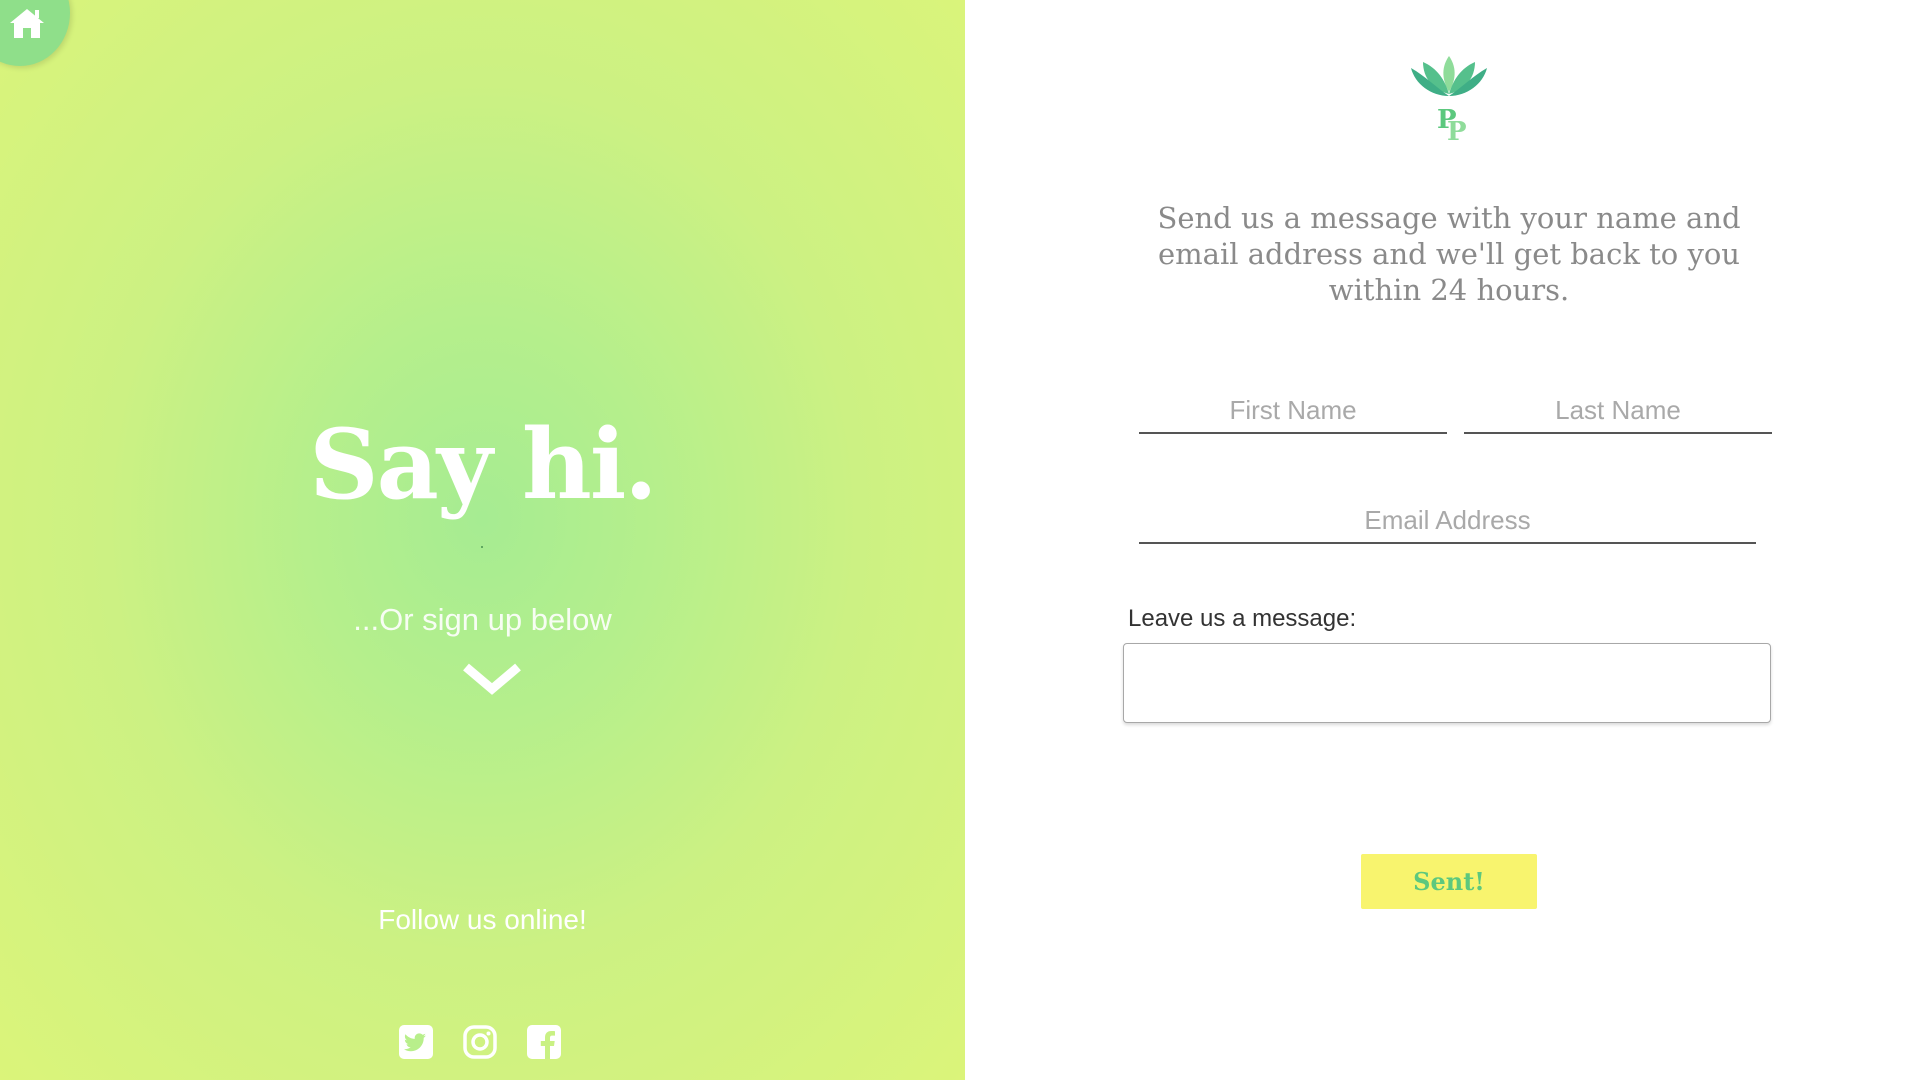  Describe the element at coordinates (1449, 101) in the screenshot. I see `brand-logo: P P` at that location.